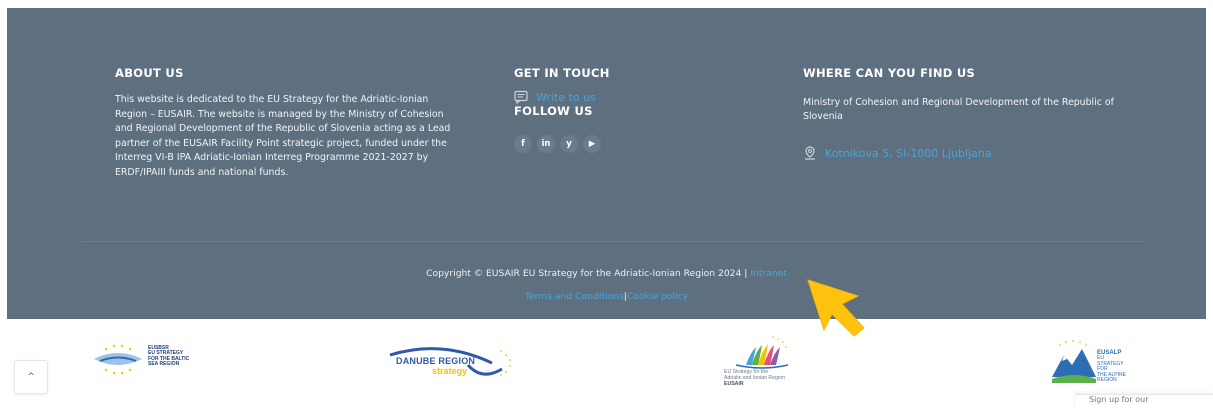 The width and height of the screenshot is (1213, 408). Describe the element at coordinates (149, 73) in the screenshot. I see `about-heading: ABOUT US` at that location.